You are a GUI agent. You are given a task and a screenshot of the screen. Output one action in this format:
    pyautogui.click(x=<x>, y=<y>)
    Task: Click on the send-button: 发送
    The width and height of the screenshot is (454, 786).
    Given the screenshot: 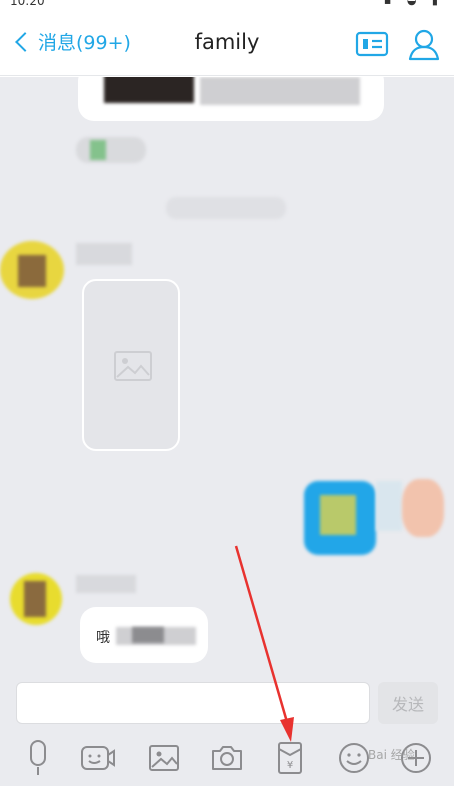 What is the action you would take?
    pyautogui.click(x=408, y=703)
    